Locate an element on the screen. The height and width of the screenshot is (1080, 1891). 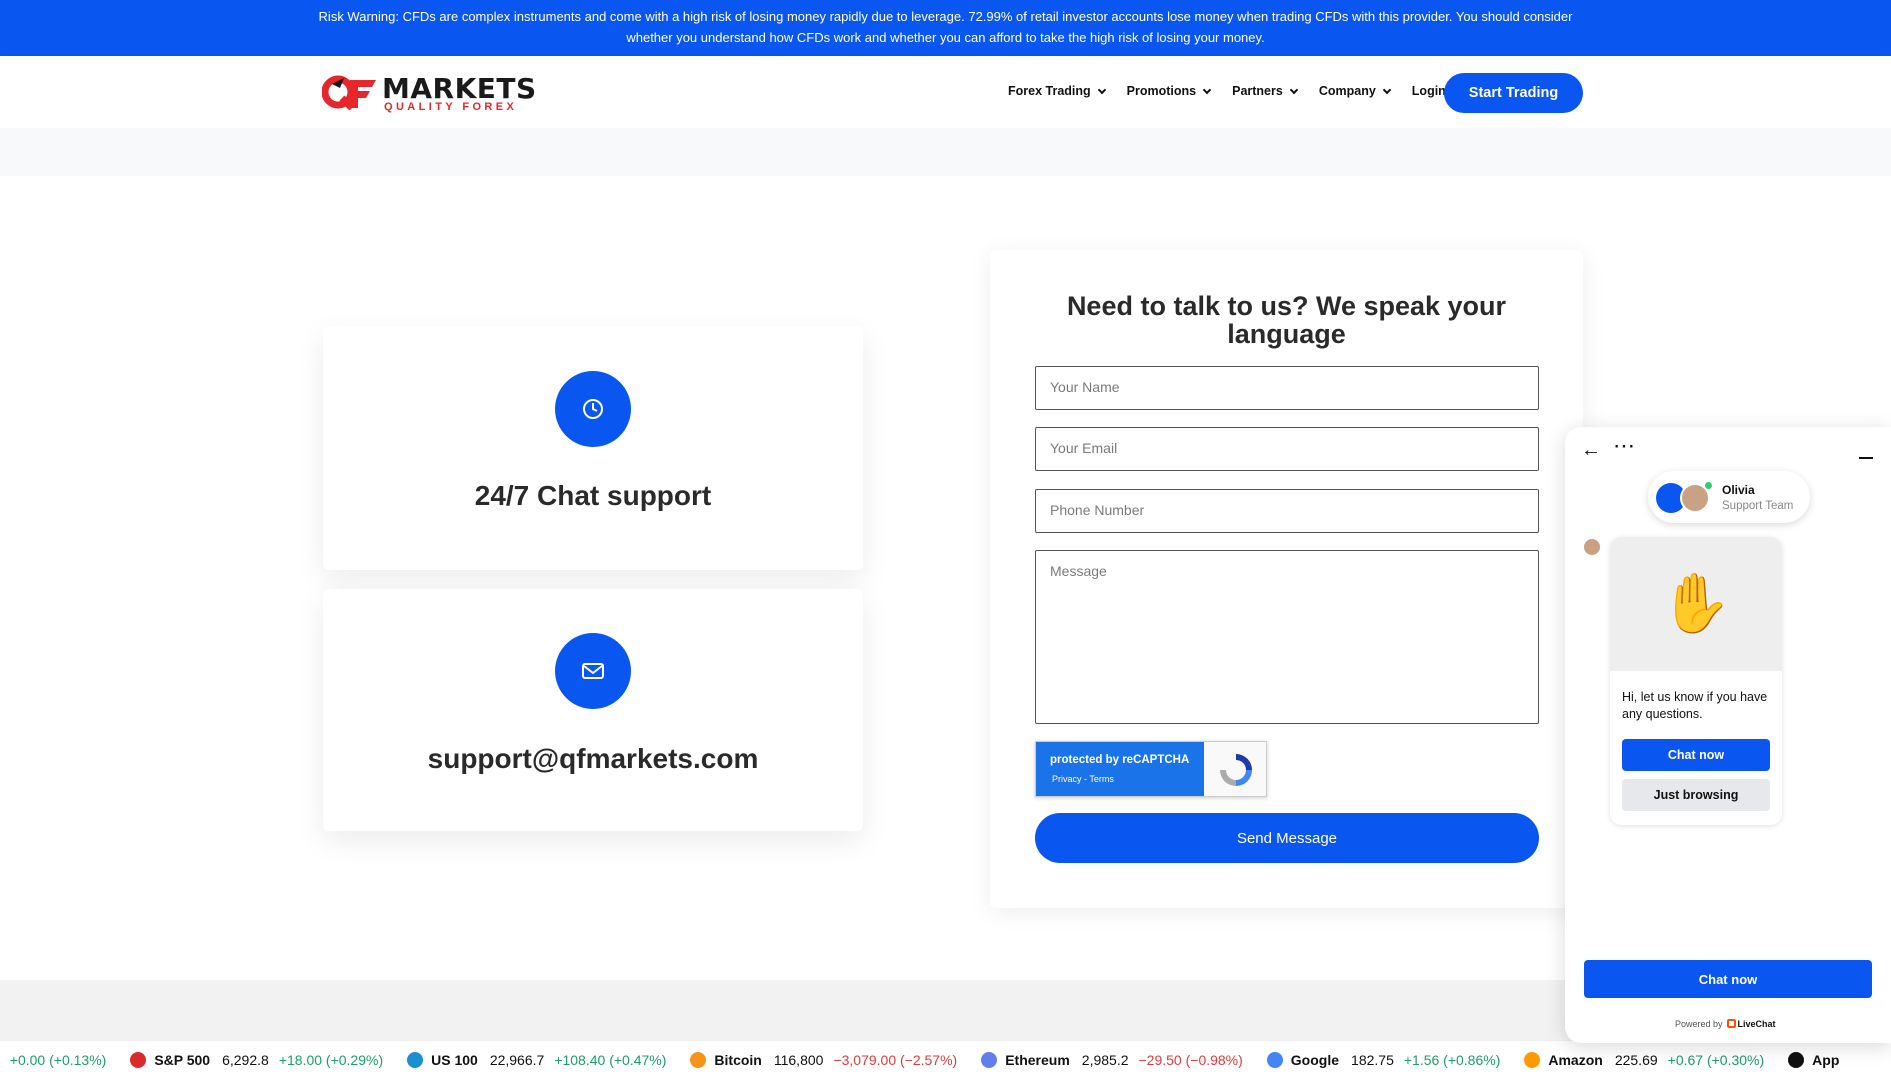
agent-card: Olivia Support Team is located at coordinates (1729, 497).